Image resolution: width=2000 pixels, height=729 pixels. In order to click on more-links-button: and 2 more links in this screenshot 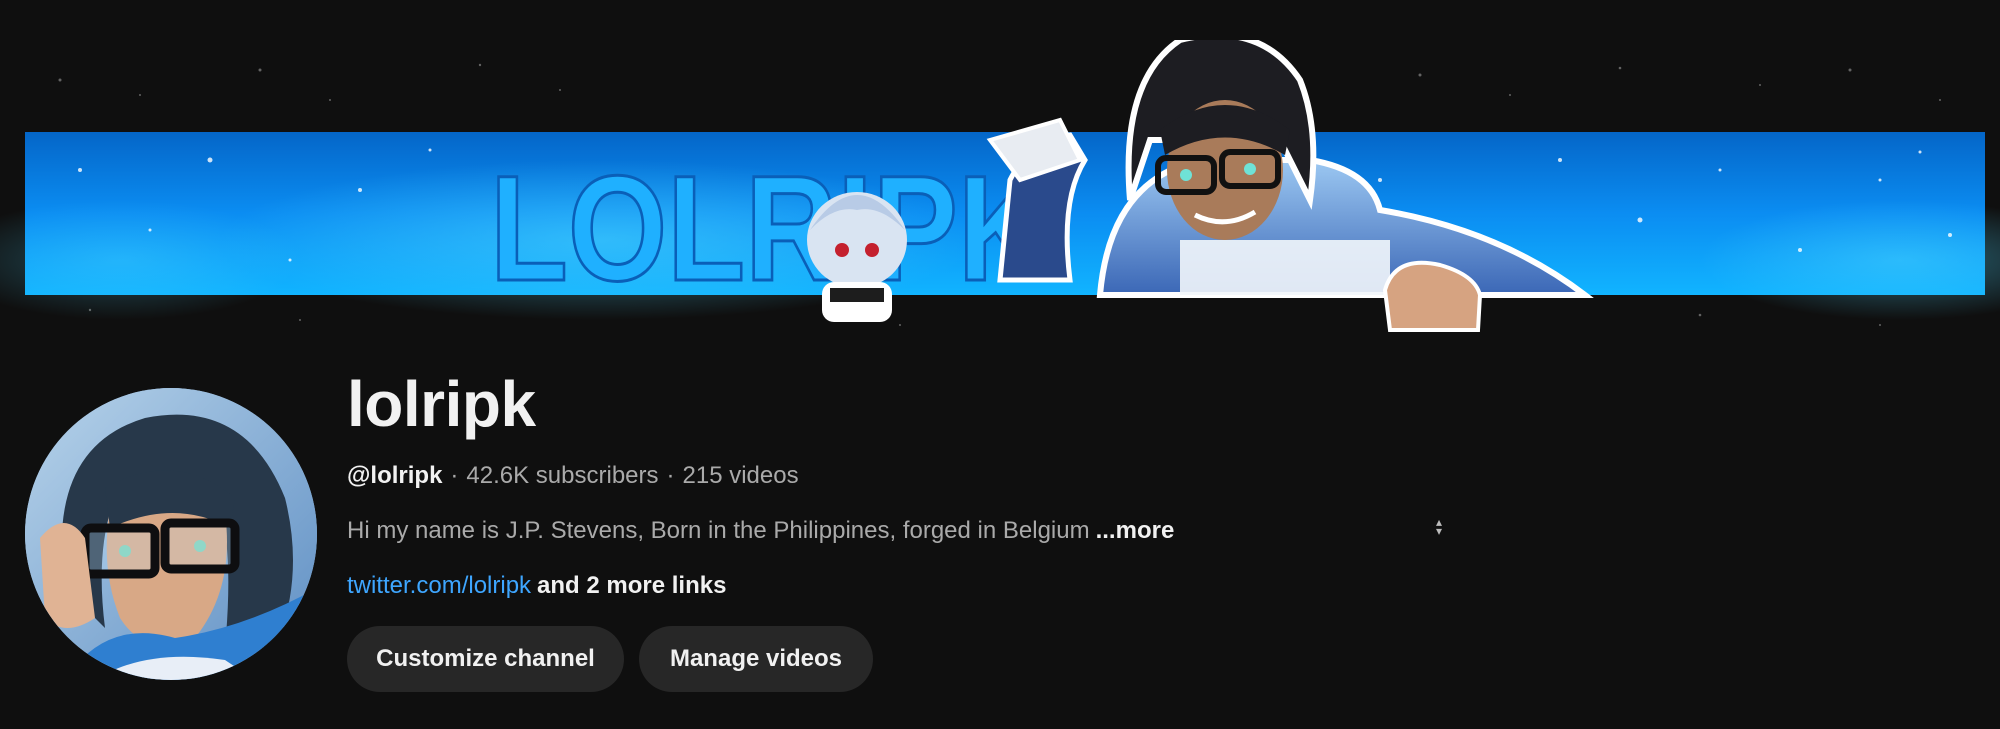, I will do `click(631, 585)`.